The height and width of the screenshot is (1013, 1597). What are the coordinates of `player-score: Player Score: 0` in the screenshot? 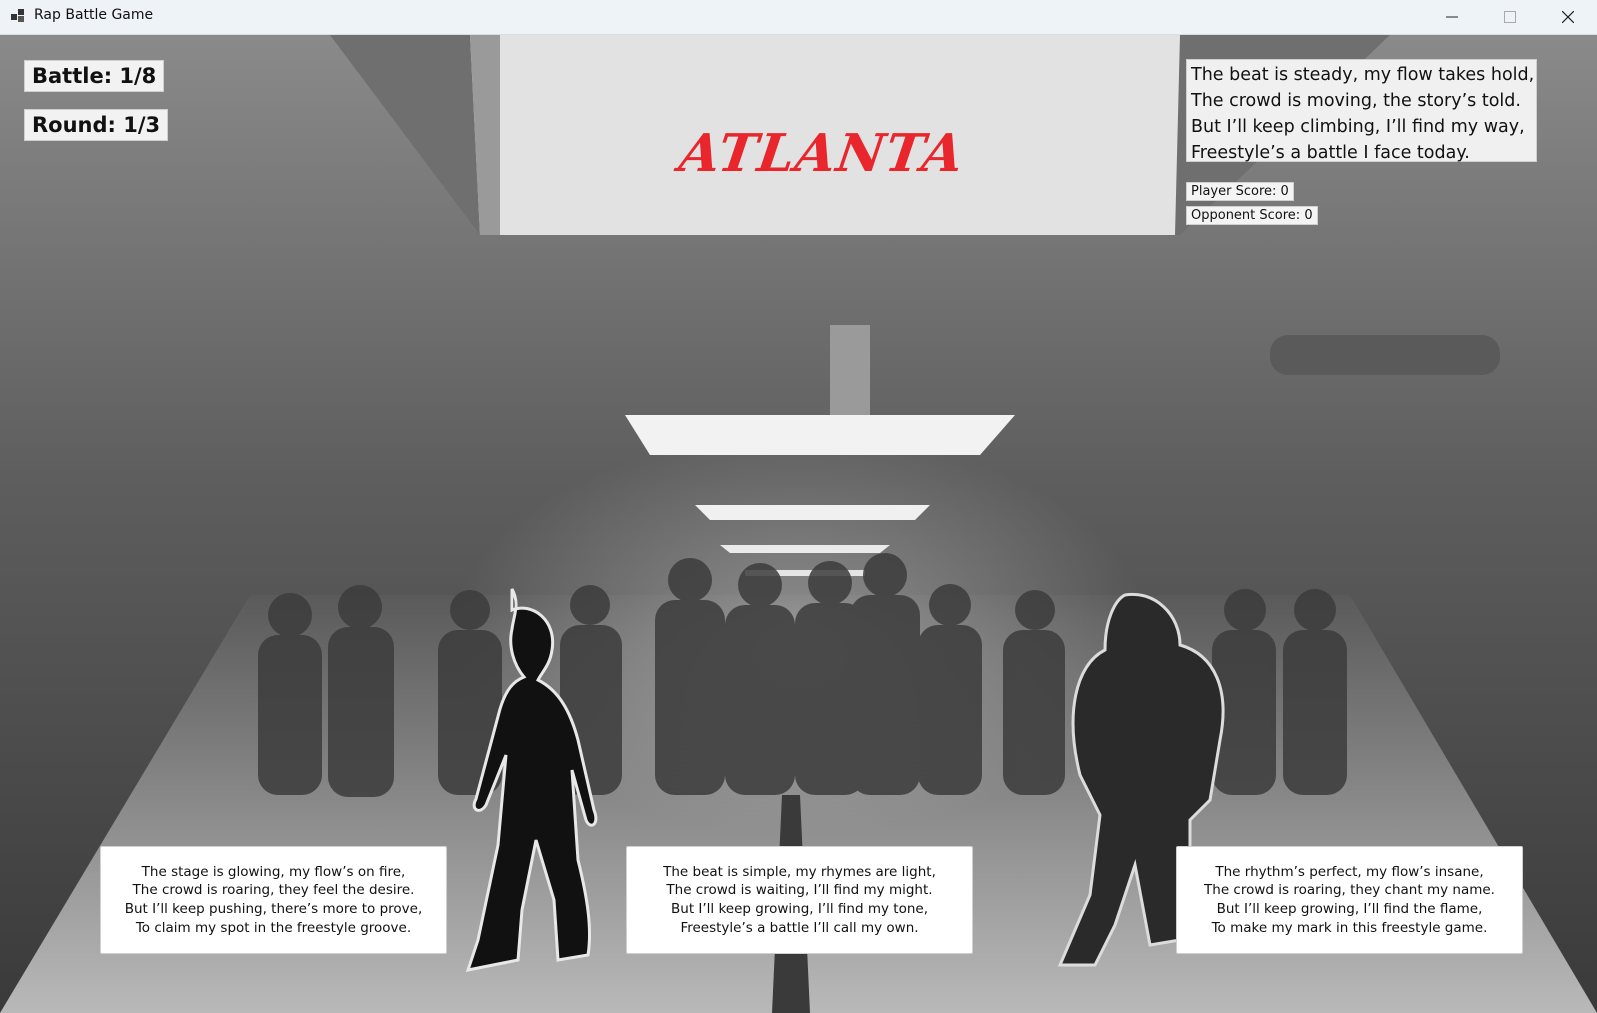 It's located at (1240, 191).